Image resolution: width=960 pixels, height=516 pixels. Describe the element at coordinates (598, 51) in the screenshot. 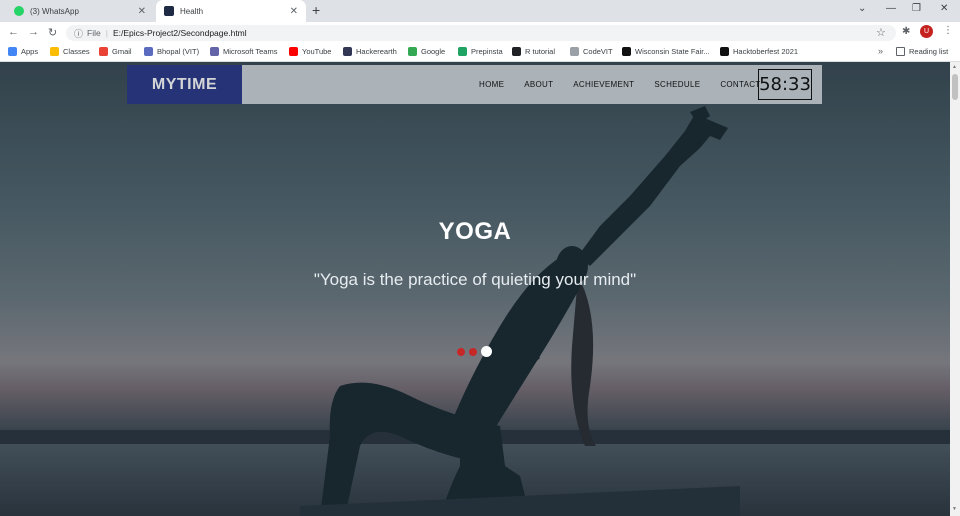

I see `bookmark-label: CodeVIT` at that location.